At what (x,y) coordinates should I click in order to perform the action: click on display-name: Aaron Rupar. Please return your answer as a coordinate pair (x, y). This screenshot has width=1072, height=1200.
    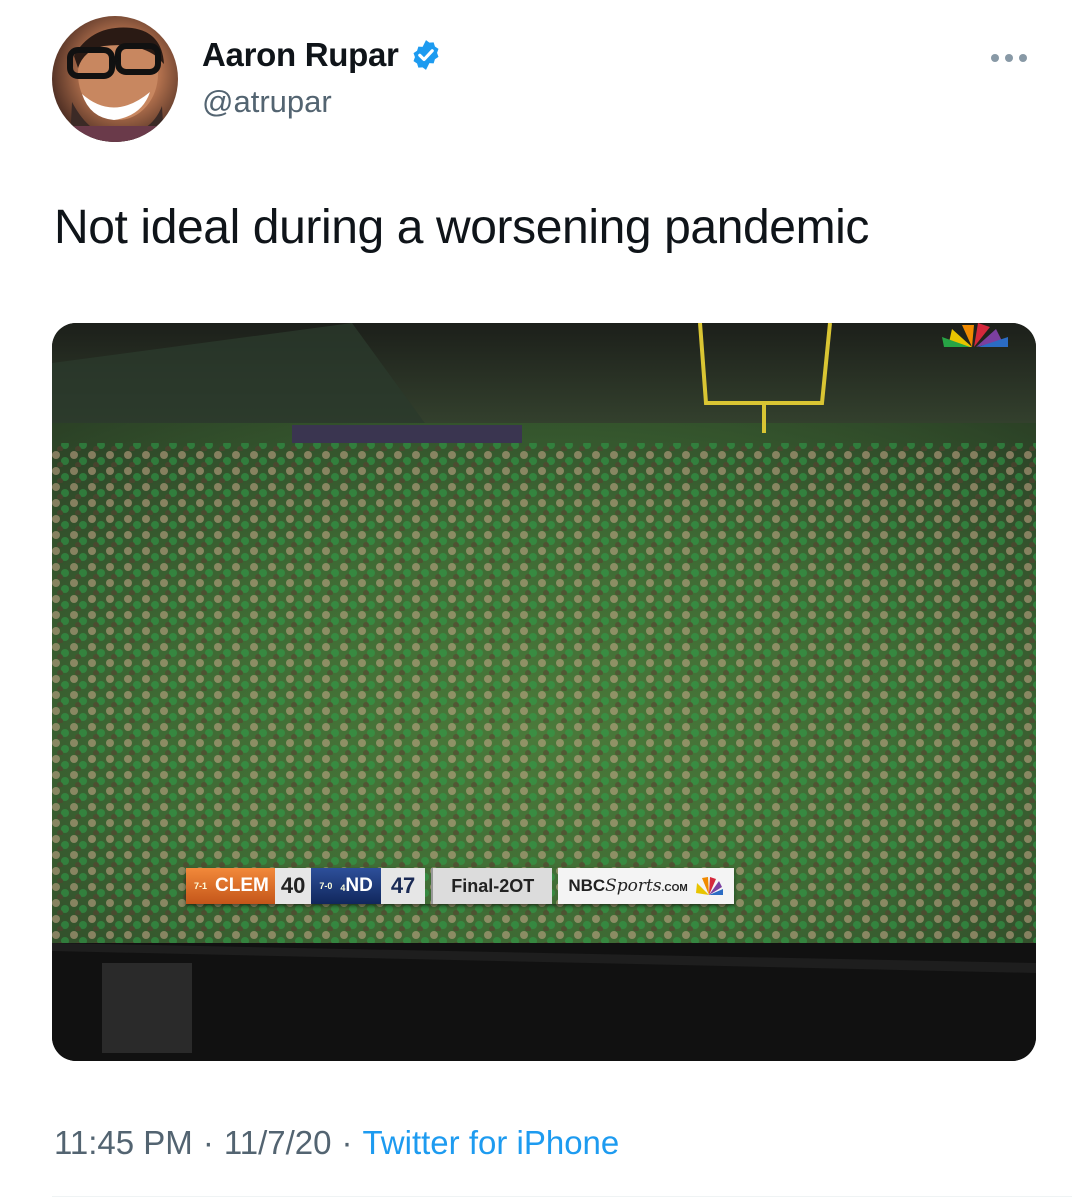
    Looking at the image, I should click on (300, 55).